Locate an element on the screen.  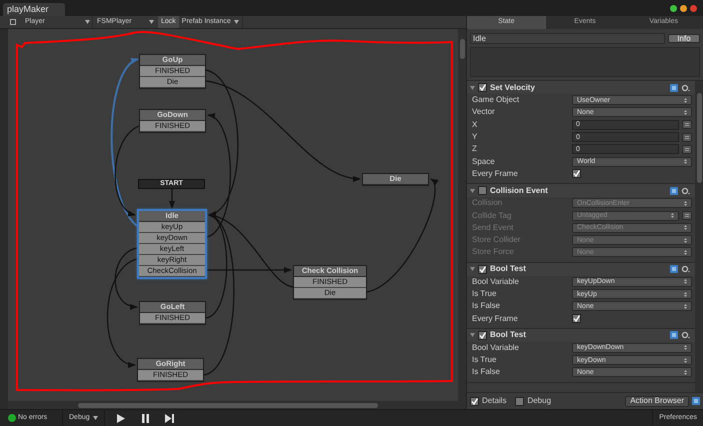
action-header: Set Velocity is located at coordinates (581, 87).